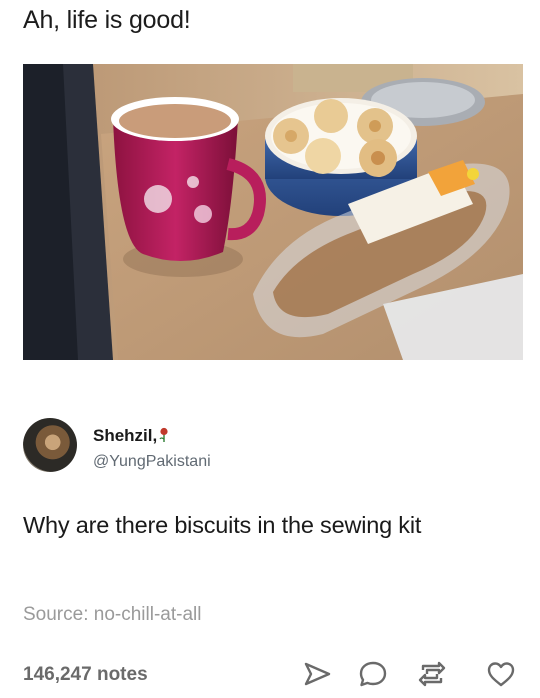 This screenshot has width=540, height=698. What do you see at coordinates (373, 674) in the screenshot?
I see `comment-icon` at bounding box center [373, 674].